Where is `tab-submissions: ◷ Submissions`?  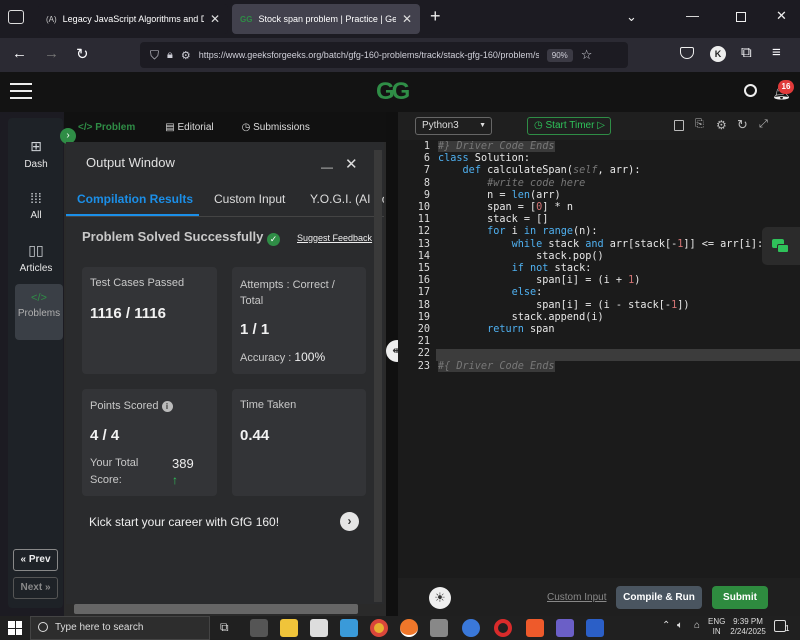 tab-submissions: ◷ Submissions is located at coordinates (276, 127).